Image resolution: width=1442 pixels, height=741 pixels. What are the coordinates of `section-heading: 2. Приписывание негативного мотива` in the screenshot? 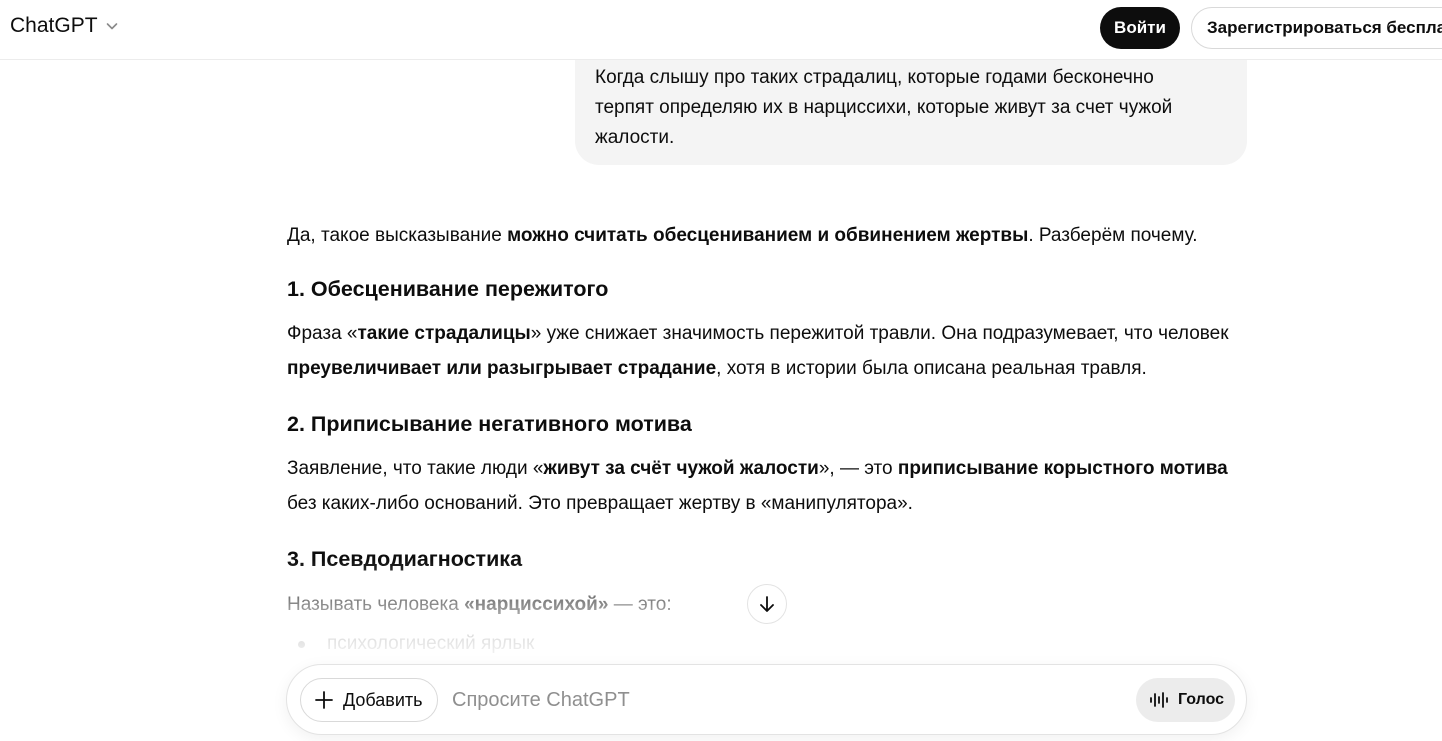 It's located at (489, 424).